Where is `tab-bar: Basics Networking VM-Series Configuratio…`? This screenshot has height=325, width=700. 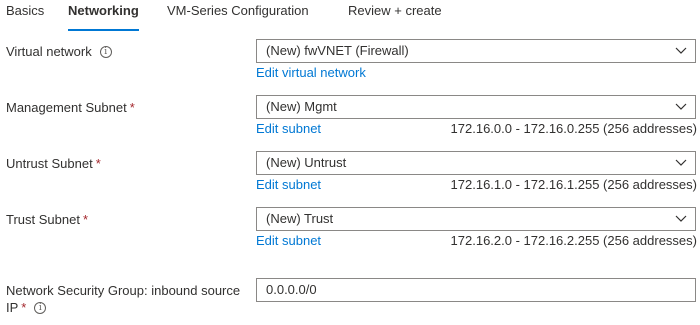 tab-bar: Basics Networking VM-Series Configuratio… is located at coordinates (350, 15).